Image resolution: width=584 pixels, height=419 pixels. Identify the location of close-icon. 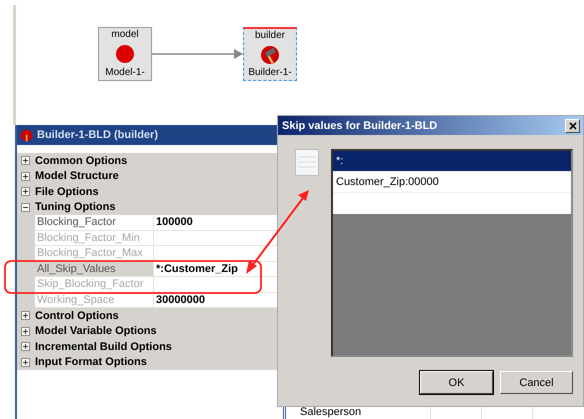
(572, 126).